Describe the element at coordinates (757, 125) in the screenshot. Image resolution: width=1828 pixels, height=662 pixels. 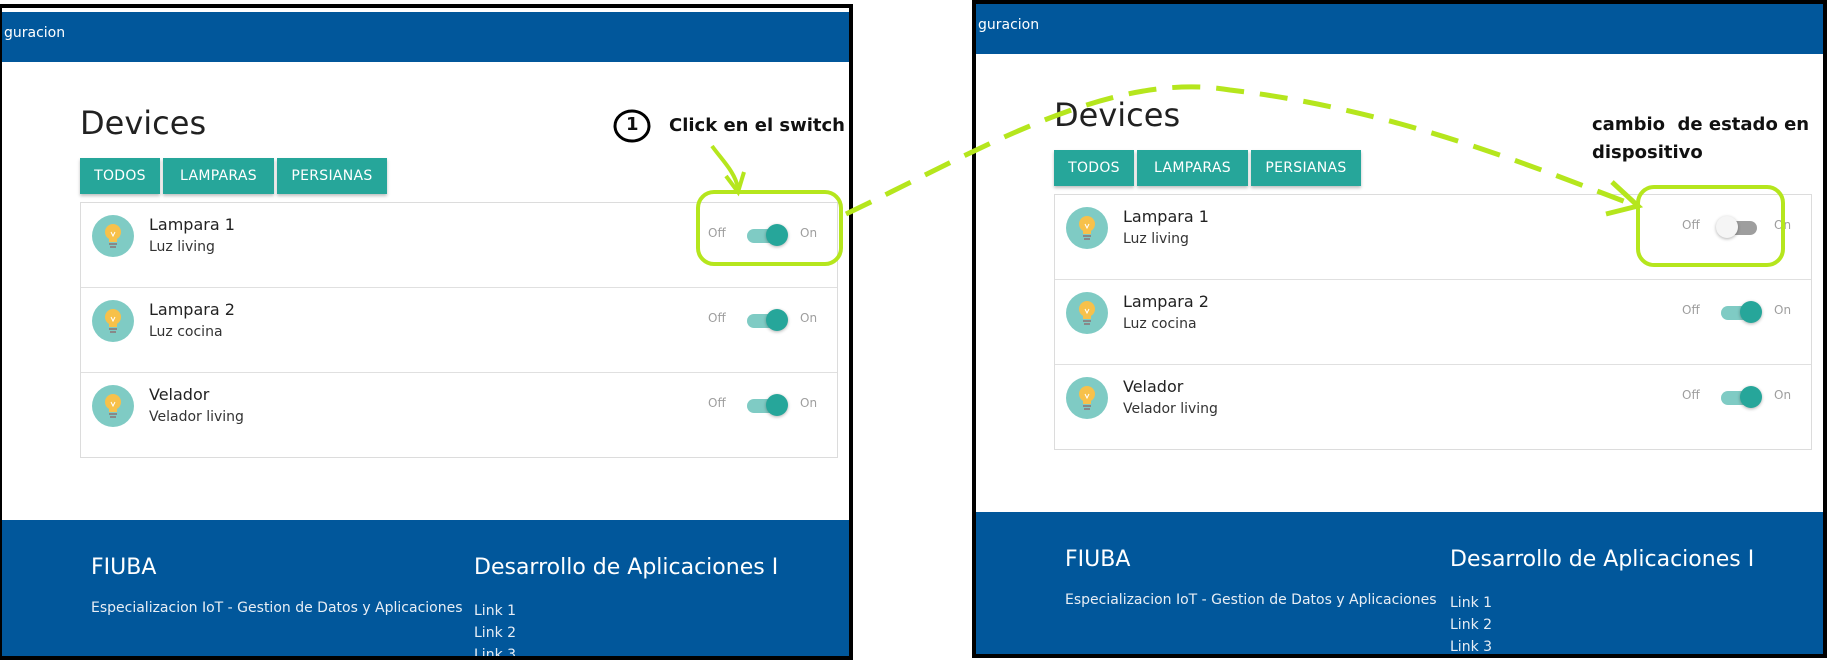
I see `step-instruction: Click en el switch` at that location.